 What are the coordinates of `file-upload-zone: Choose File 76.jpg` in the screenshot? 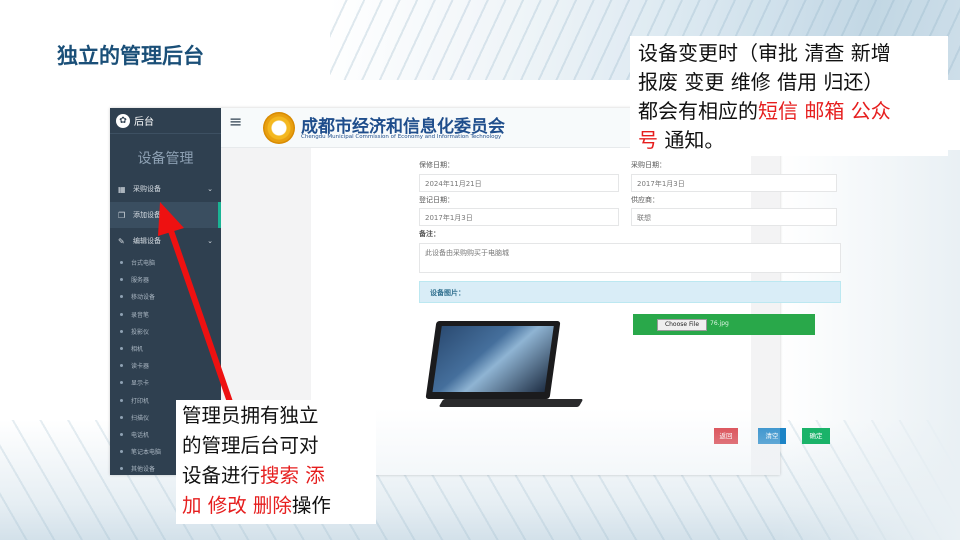 It's located at (724, 324).